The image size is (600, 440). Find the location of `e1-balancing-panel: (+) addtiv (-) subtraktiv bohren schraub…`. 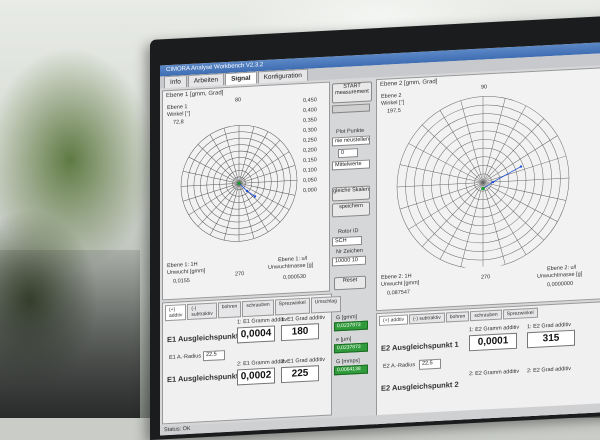

e1-balancing-panel: (+) addtiv (-) subtraktiv bohren schraub… is located at coordinates (251, 359).